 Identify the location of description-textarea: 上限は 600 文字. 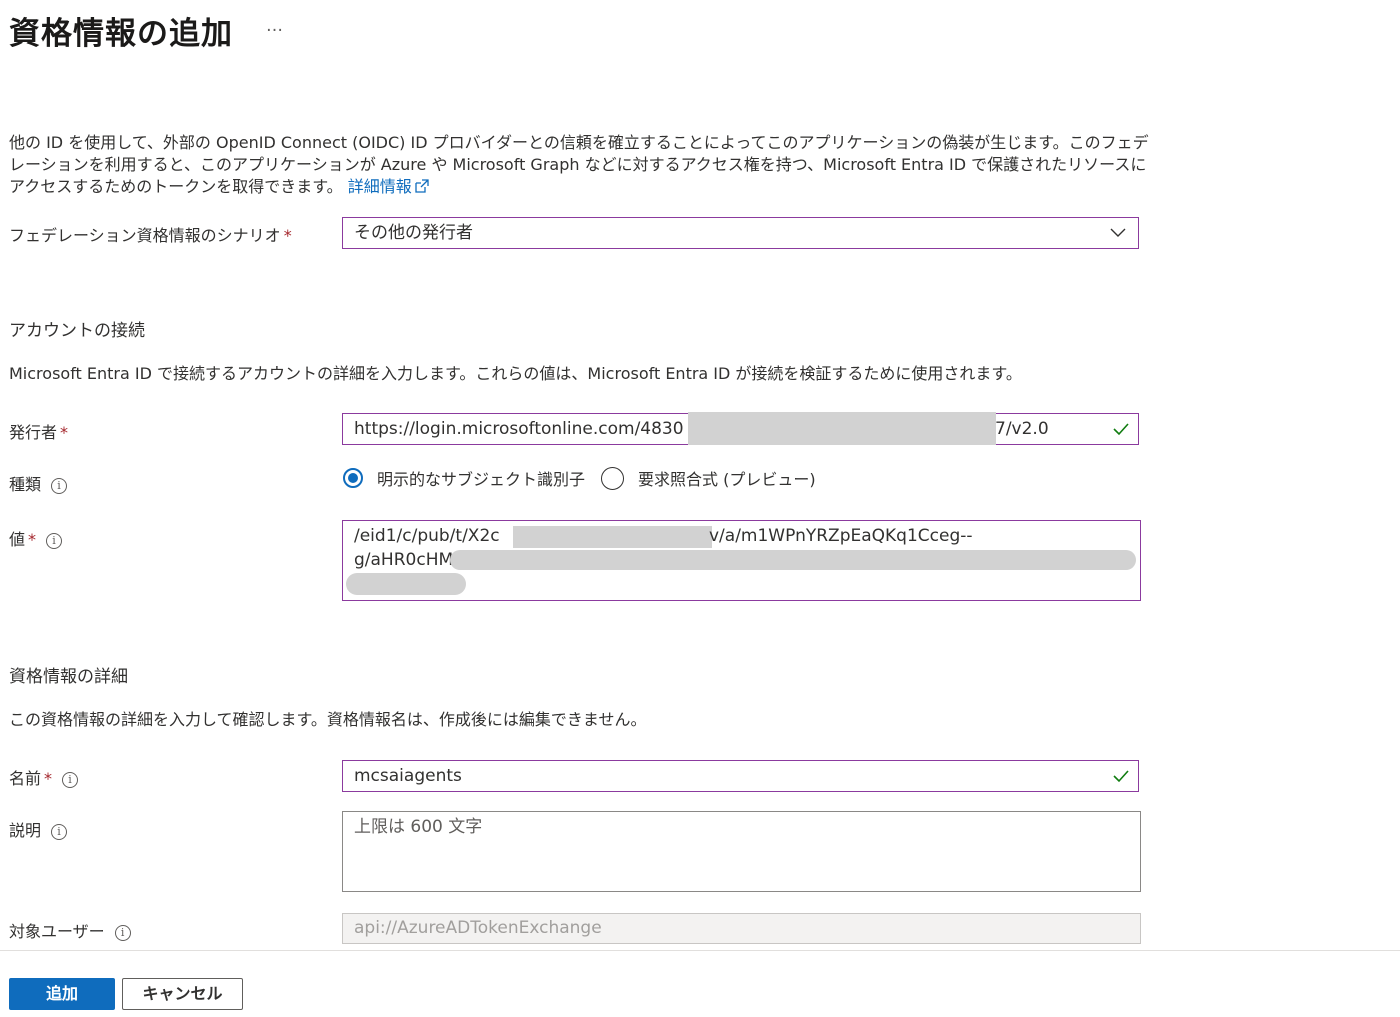
(741, 851).